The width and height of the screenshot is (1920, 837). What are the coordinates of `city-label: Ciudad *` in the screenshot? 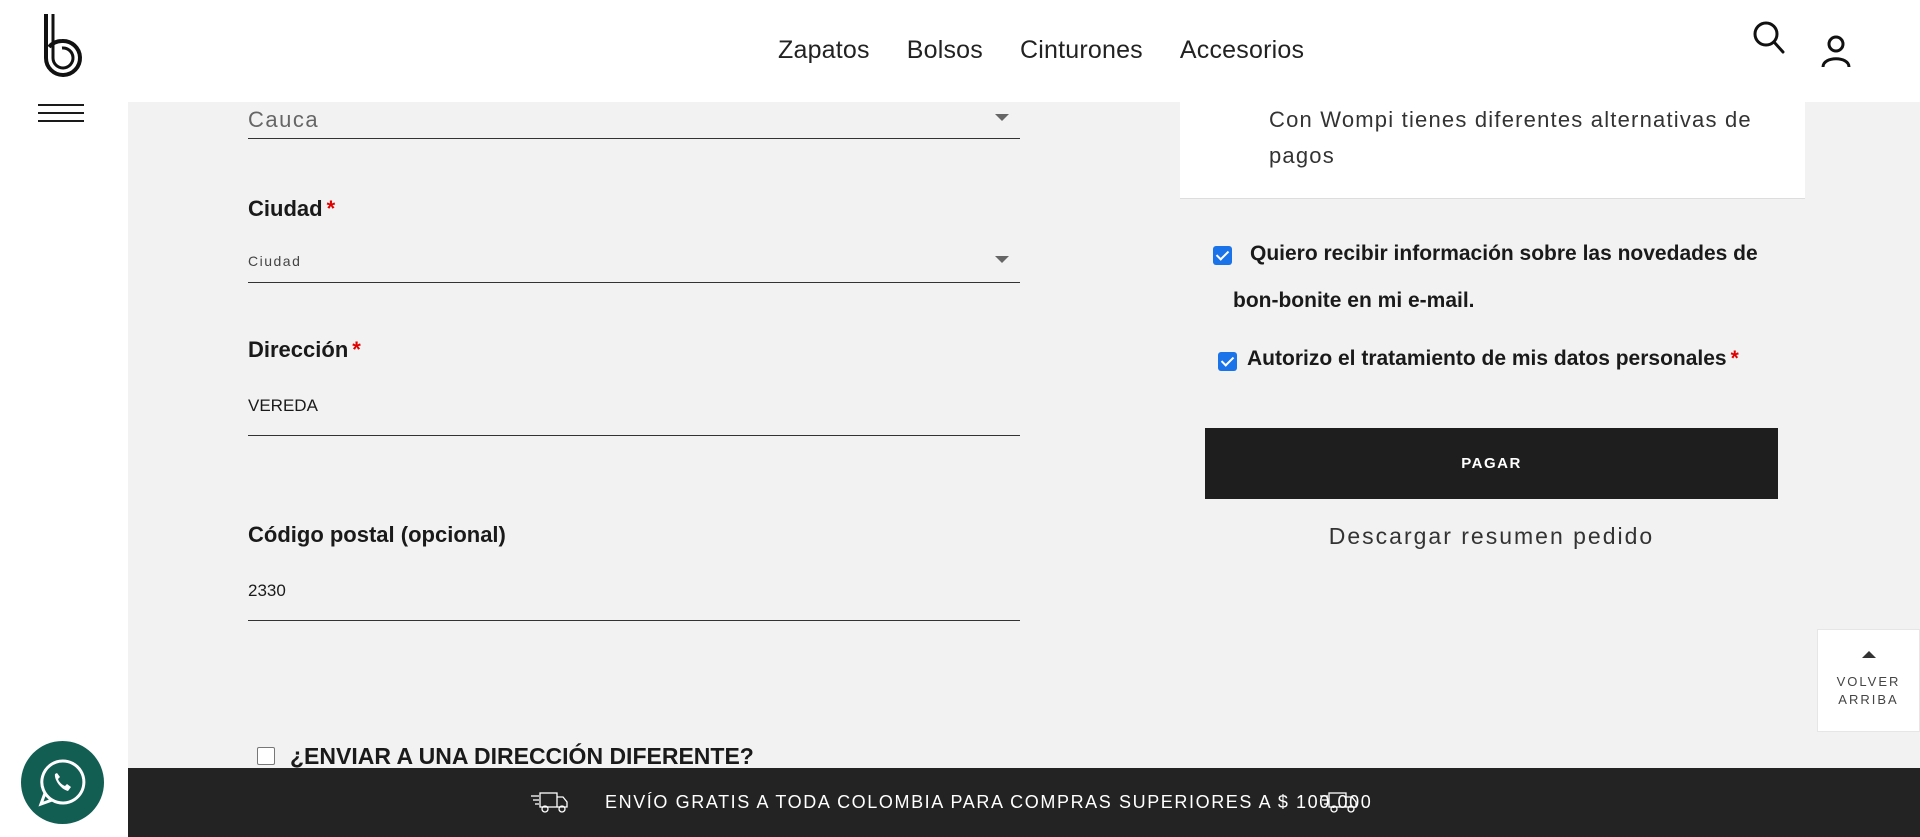 It's located at (292, 208).